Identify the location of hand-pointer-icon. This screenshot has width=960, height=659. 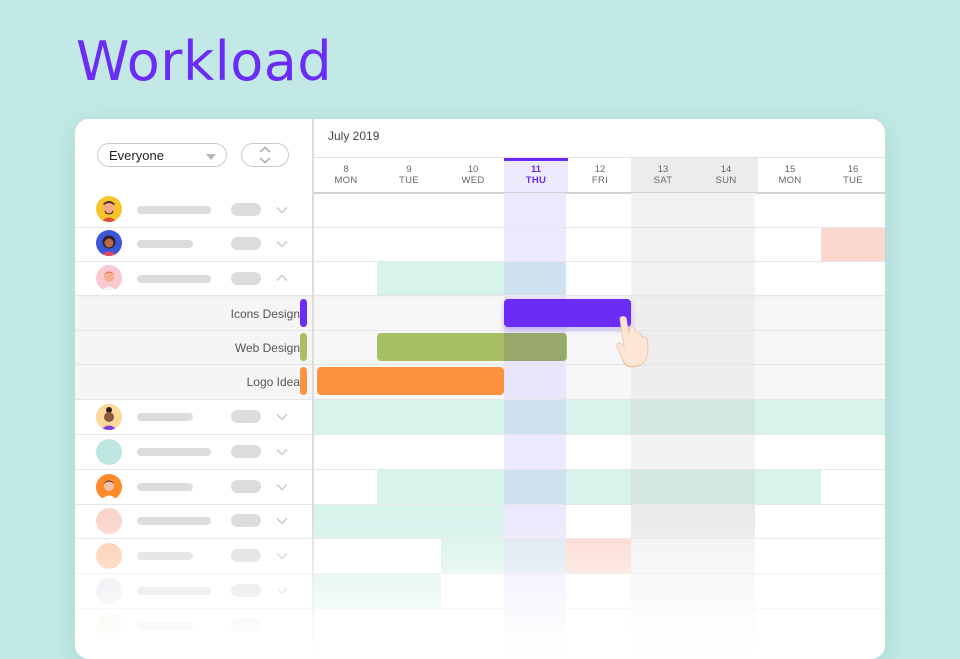
(632, 342).